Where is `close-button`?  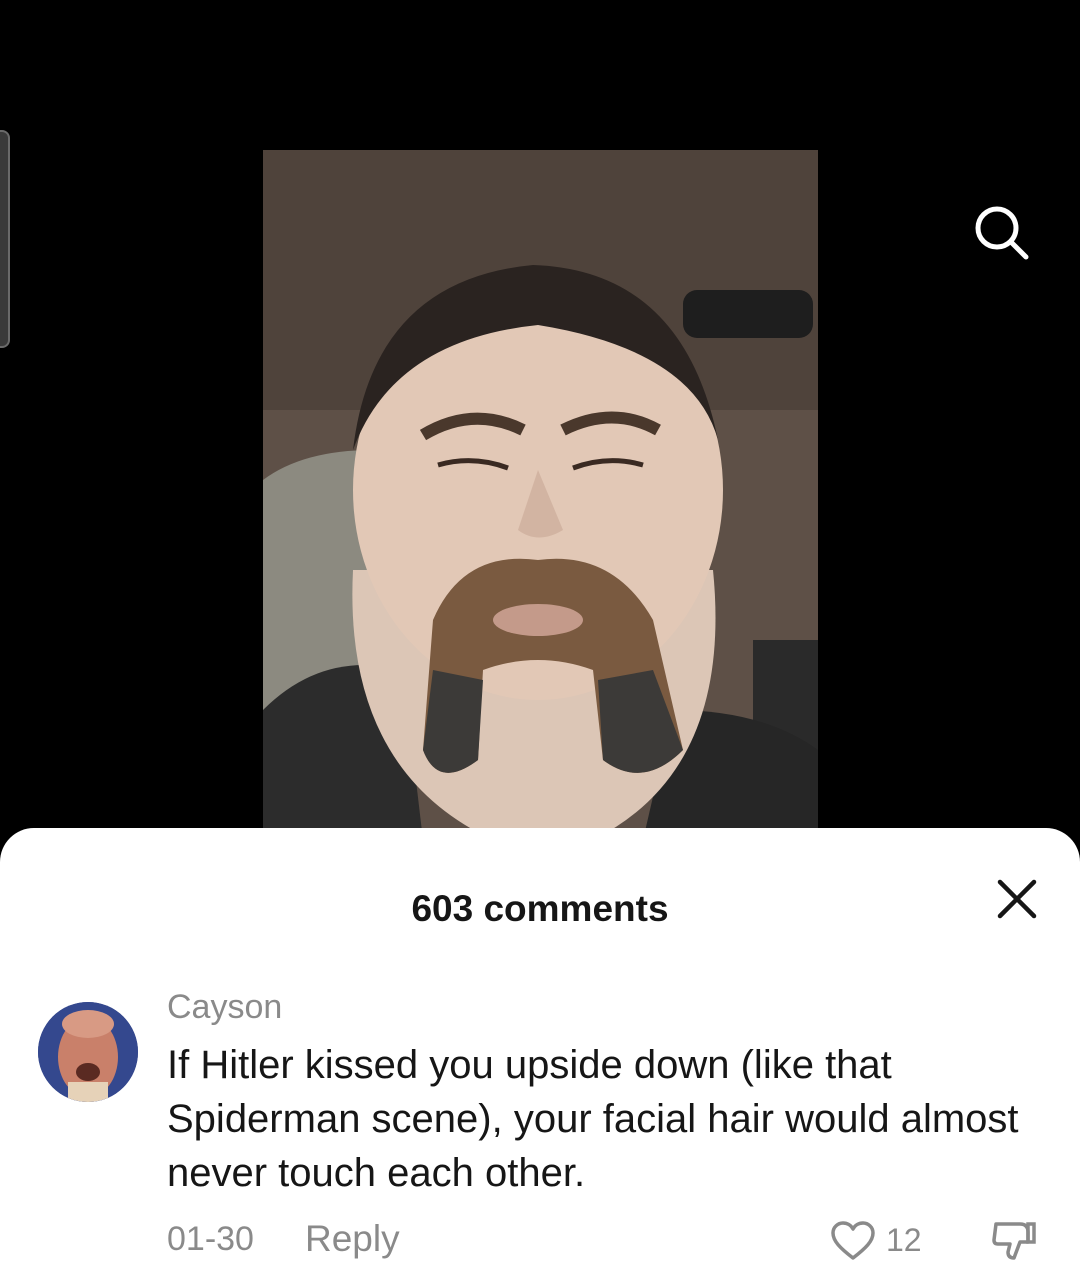
close-button is located at coordinates (1017, 899).